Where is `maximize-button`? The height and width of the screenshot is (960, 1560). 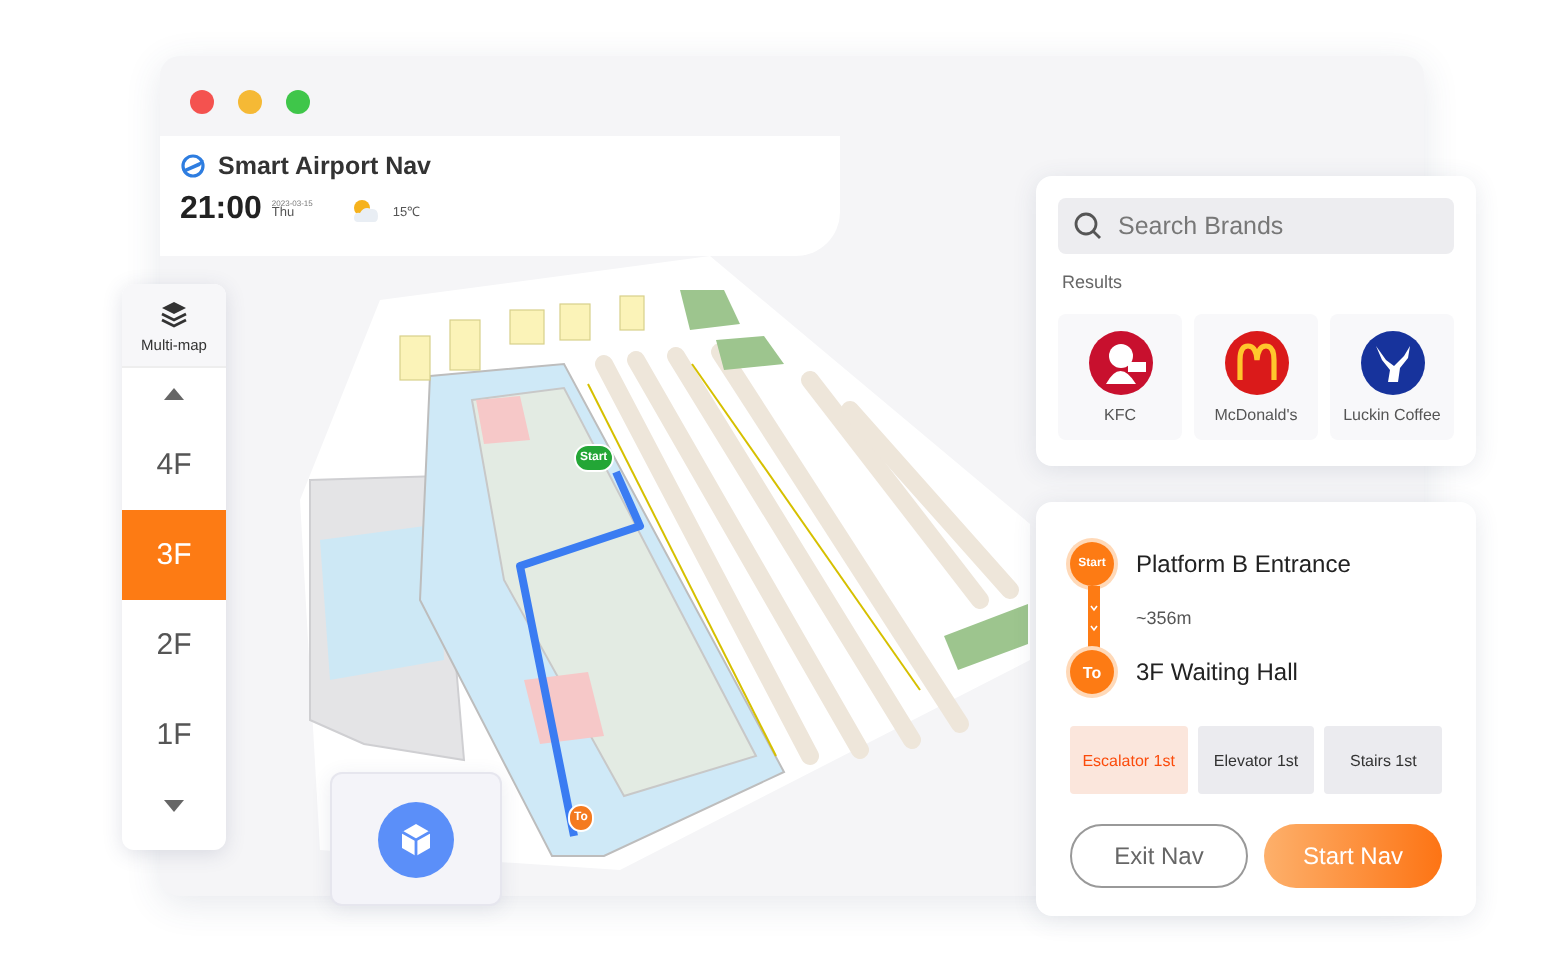 maximize-button is located at coordinates (298, 102).